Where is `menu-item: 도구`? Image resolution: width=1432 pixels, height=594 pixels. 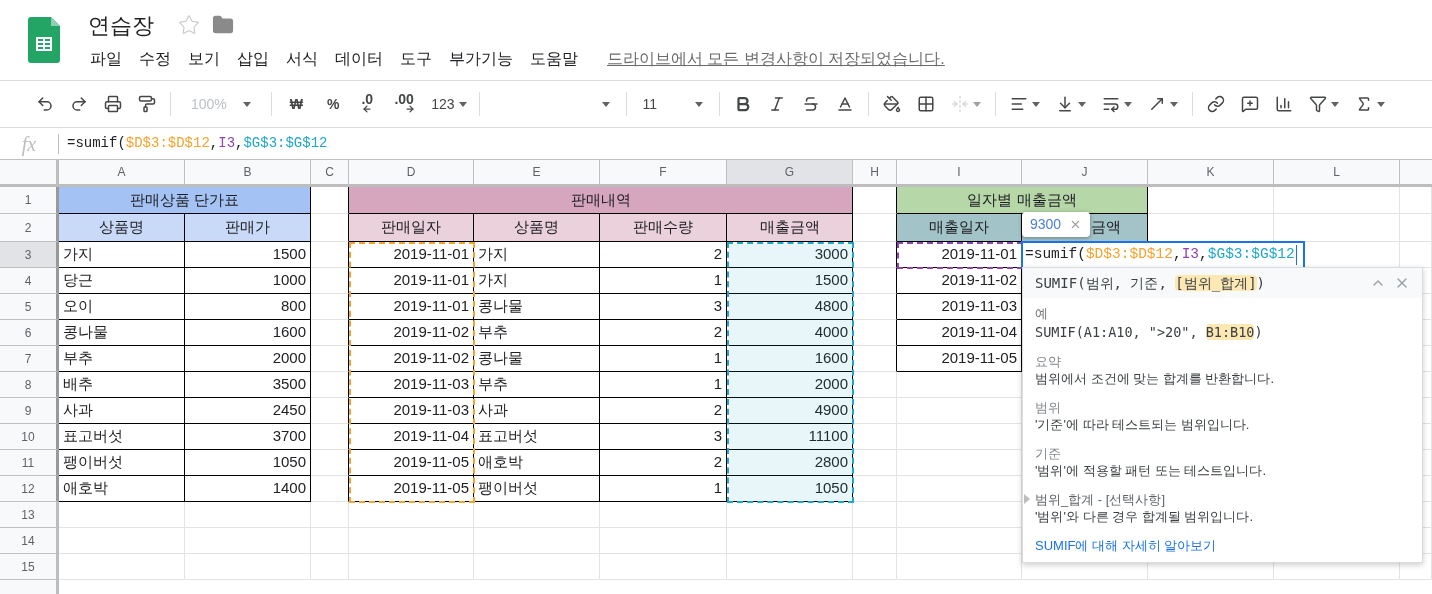 menu-item: 도구 is located at coordinates (417, 59).